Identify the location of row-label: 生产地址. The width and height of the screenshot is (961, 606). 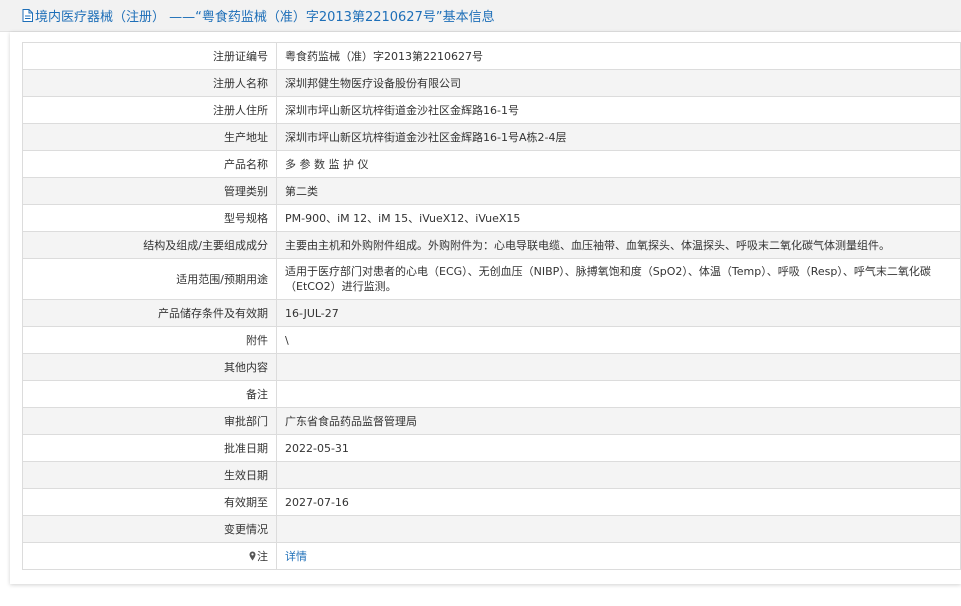
(149, 137).